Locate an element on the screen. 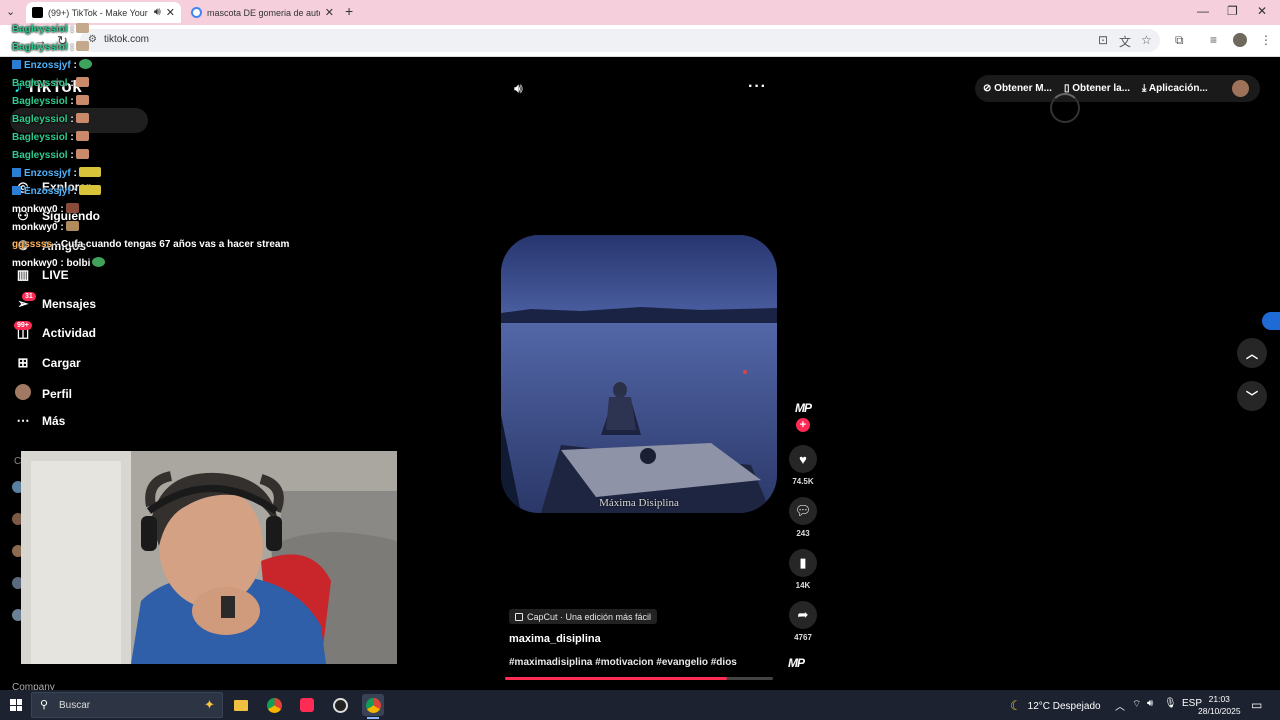  upload-icon: ⊞ is located at coordinates (23, 362).